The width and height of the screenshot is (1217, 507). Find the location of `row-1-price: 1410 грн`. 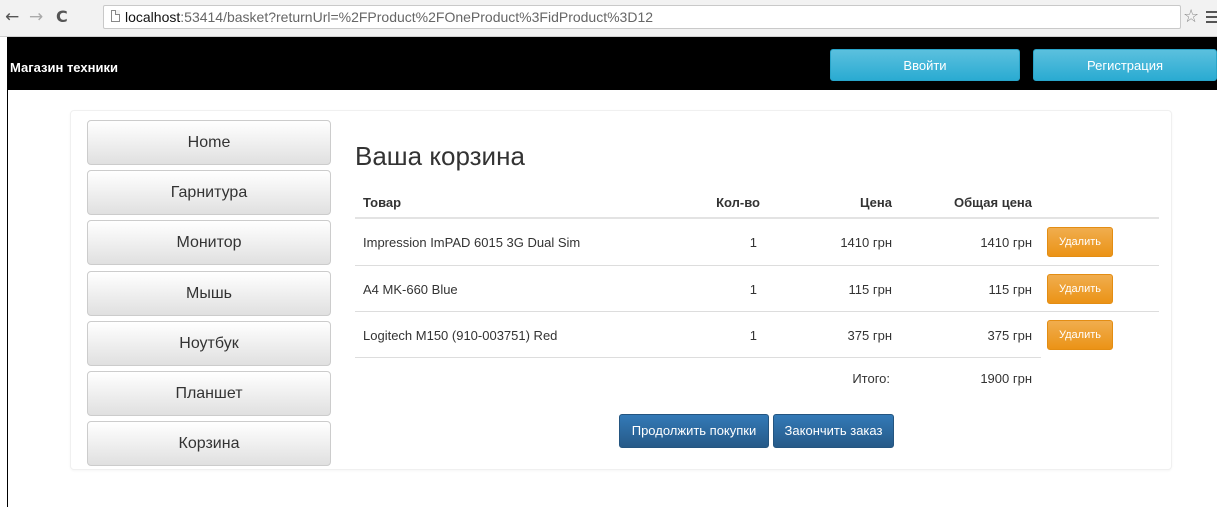

row-1-price: 1410 грн is located at coordinates (866, 242).